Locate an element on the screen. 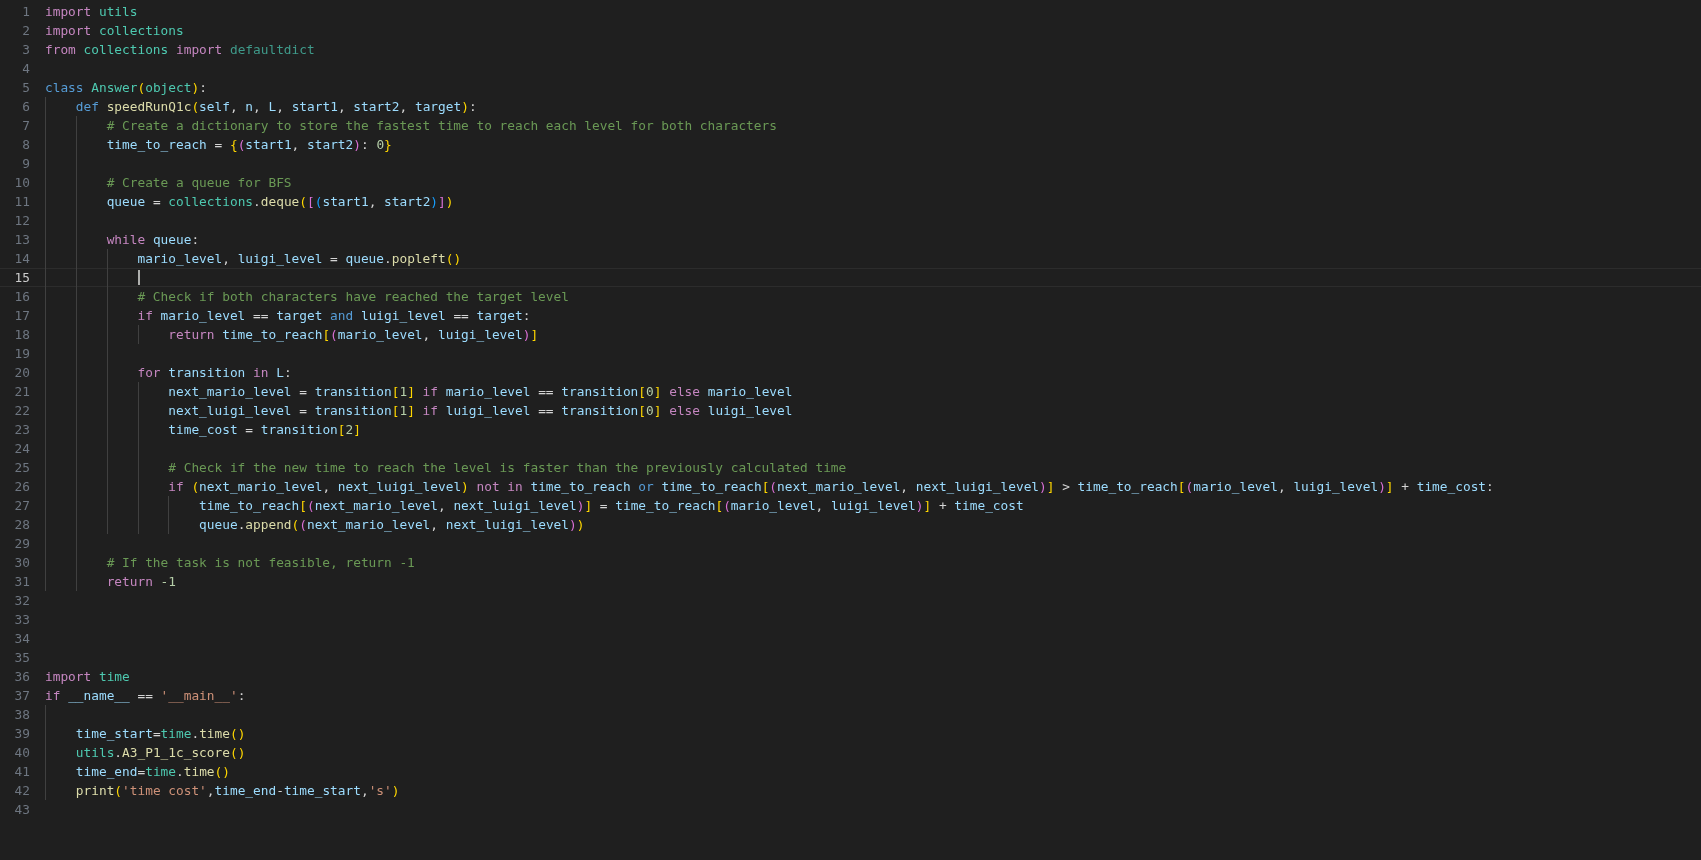 This screenshot has height=860, width=1701. code-line: queue = collections.deque([(start1, start2)]) is located at coordinates (279, 201).